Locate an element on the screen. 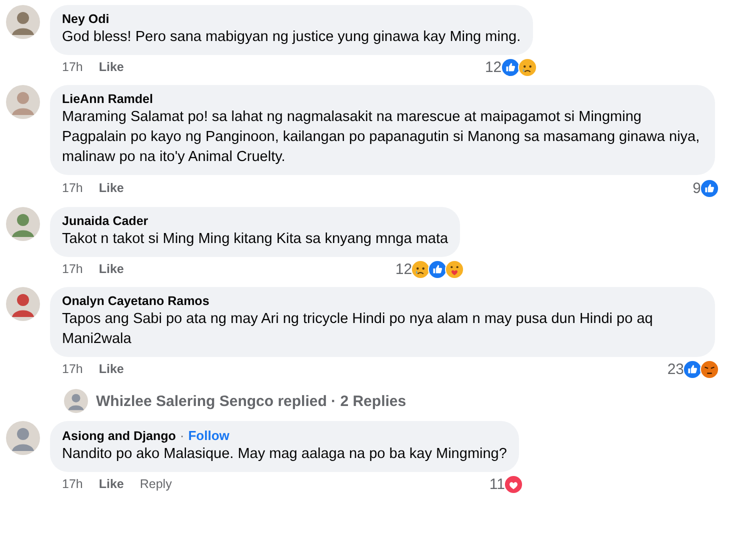 This screenshot has height=544, width=750. reaction-count: 9 is located at coordinates (696, 188).